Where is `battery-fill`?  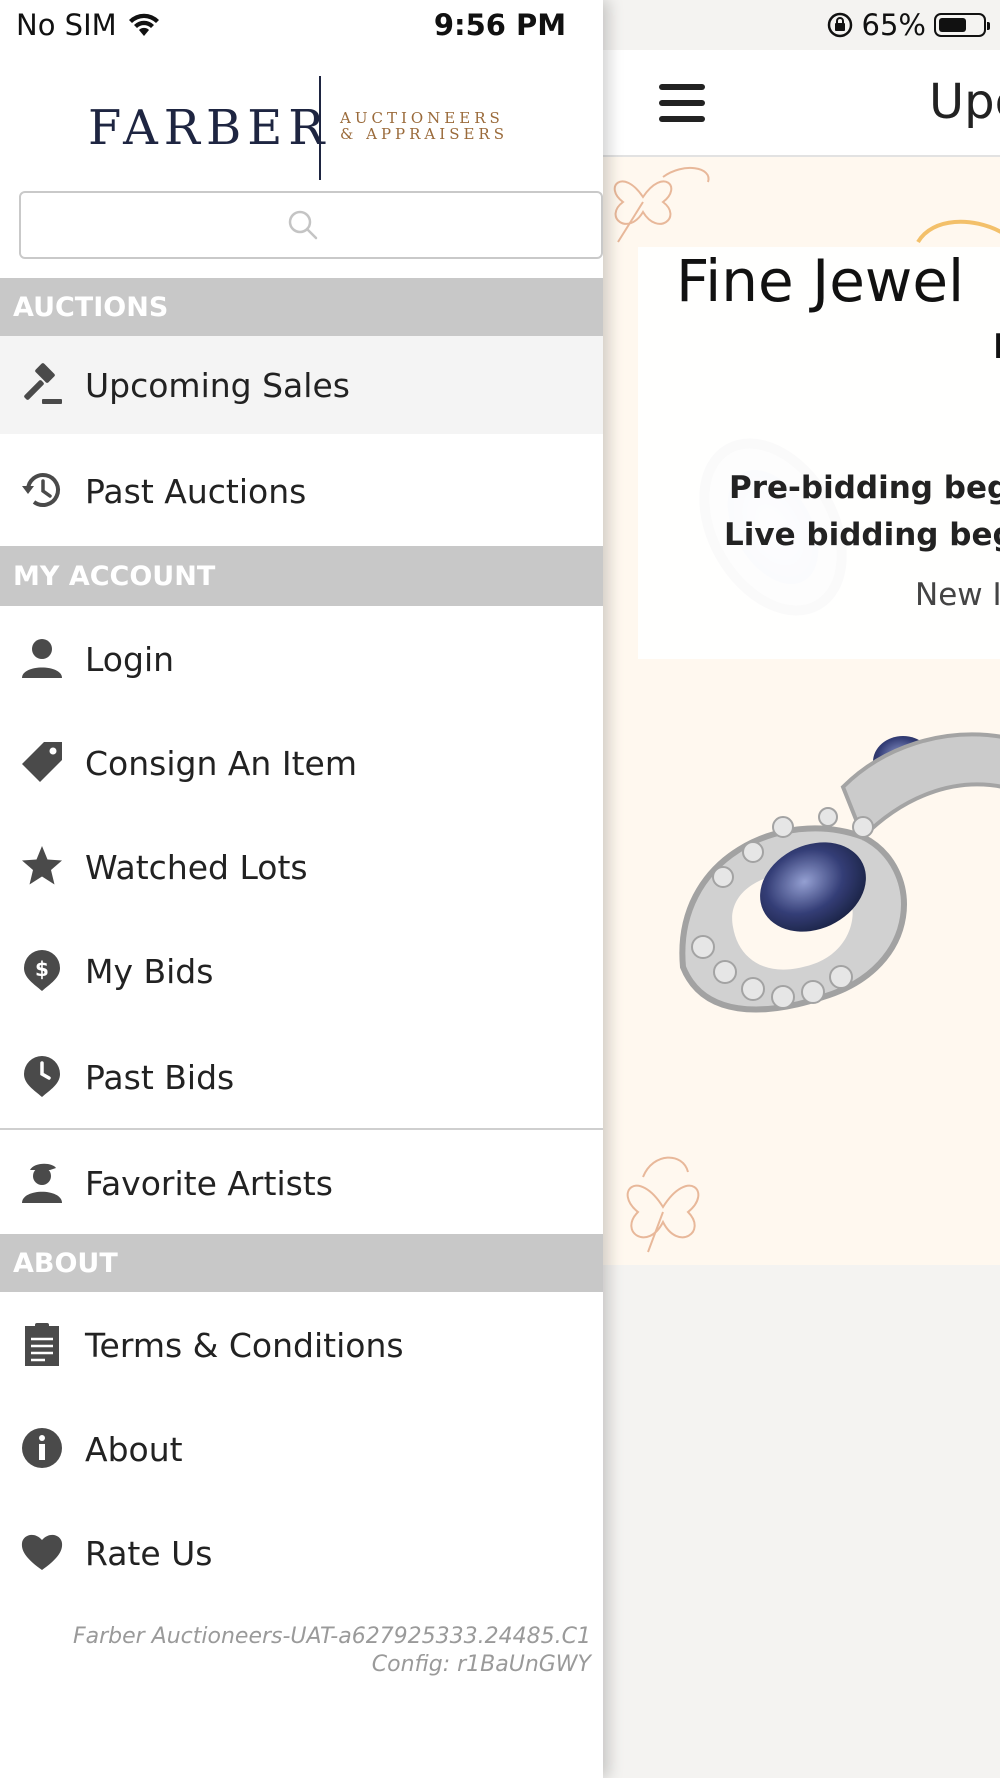 battery-fill is located at coordinates (952, 25).